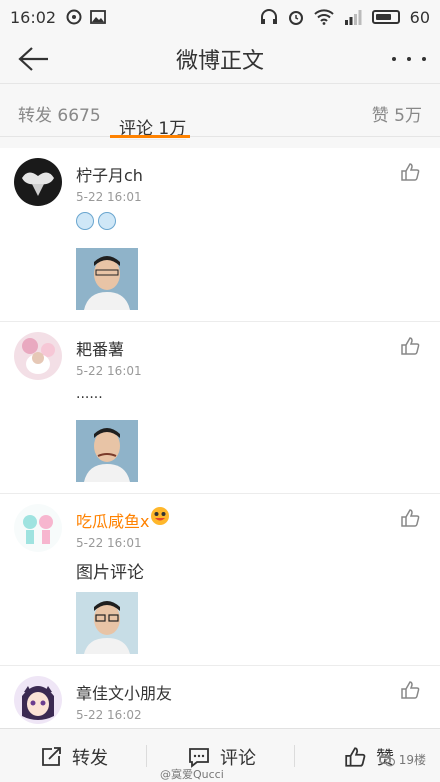 The image size is (440, 782). What do you see at coordinates (268, 16) in the screenshot?
I see `headphone-icon` at bounding box center [268, 16].